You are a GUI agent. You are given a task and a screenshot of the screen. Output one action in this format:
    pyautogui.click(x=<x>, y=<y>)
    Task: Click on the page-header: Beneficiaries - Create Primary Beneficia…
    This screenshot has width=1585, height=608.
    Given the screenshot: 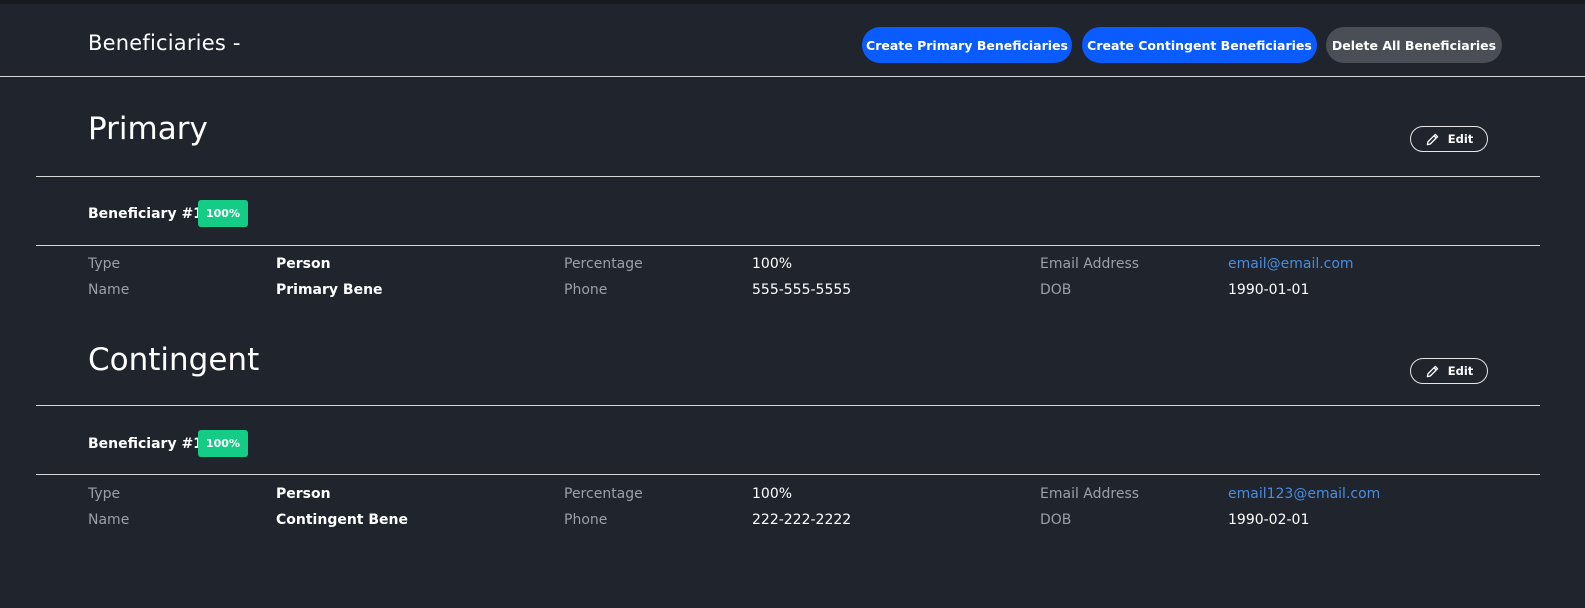 What is the action you would take?
    pyautogui.click(x=792, y=38)
    